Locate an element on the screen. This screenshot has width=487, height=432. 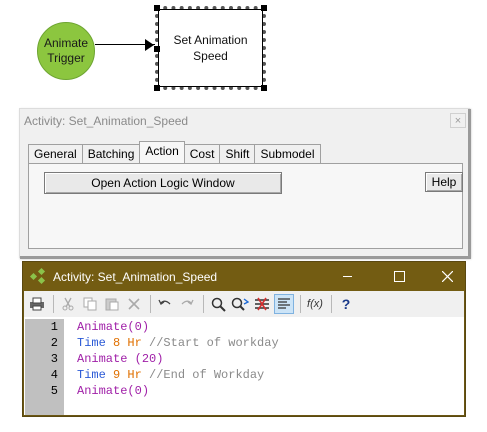
maximize-button is located at coordinates (399, 276).